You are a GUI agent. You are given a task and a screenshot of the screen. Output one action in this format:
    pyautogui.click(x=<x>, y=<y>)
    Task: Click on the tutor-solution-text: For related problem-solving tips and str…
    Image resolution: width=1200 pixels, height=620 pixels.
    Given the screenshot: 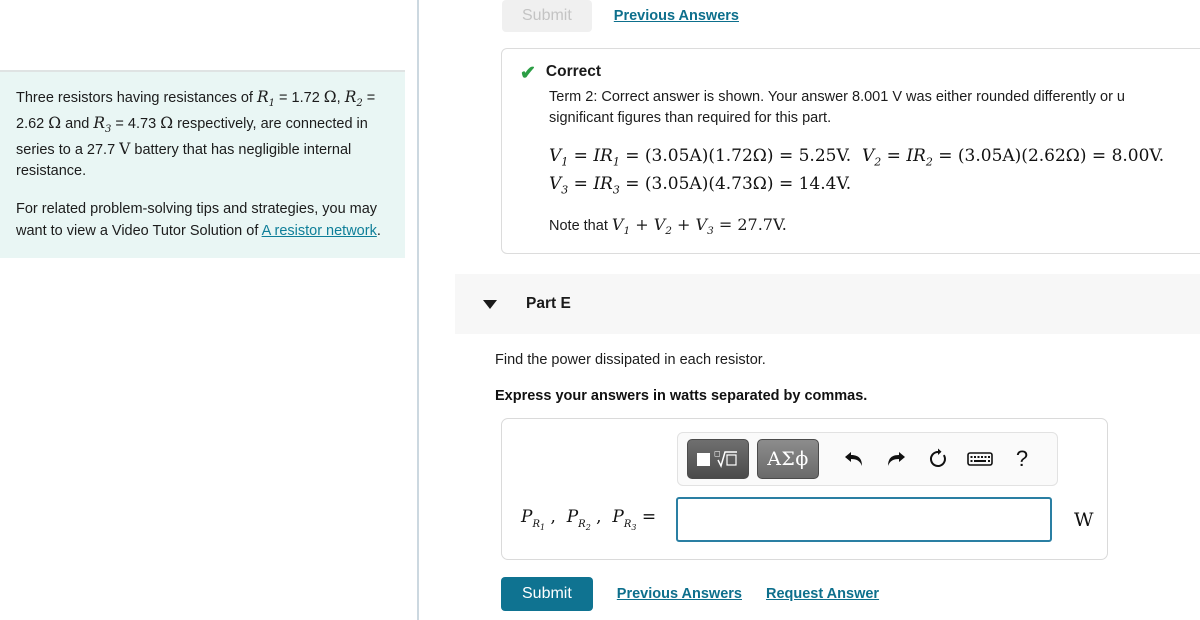 What is the action you would take?
    pyautogui.click(x=202, y=220)
    